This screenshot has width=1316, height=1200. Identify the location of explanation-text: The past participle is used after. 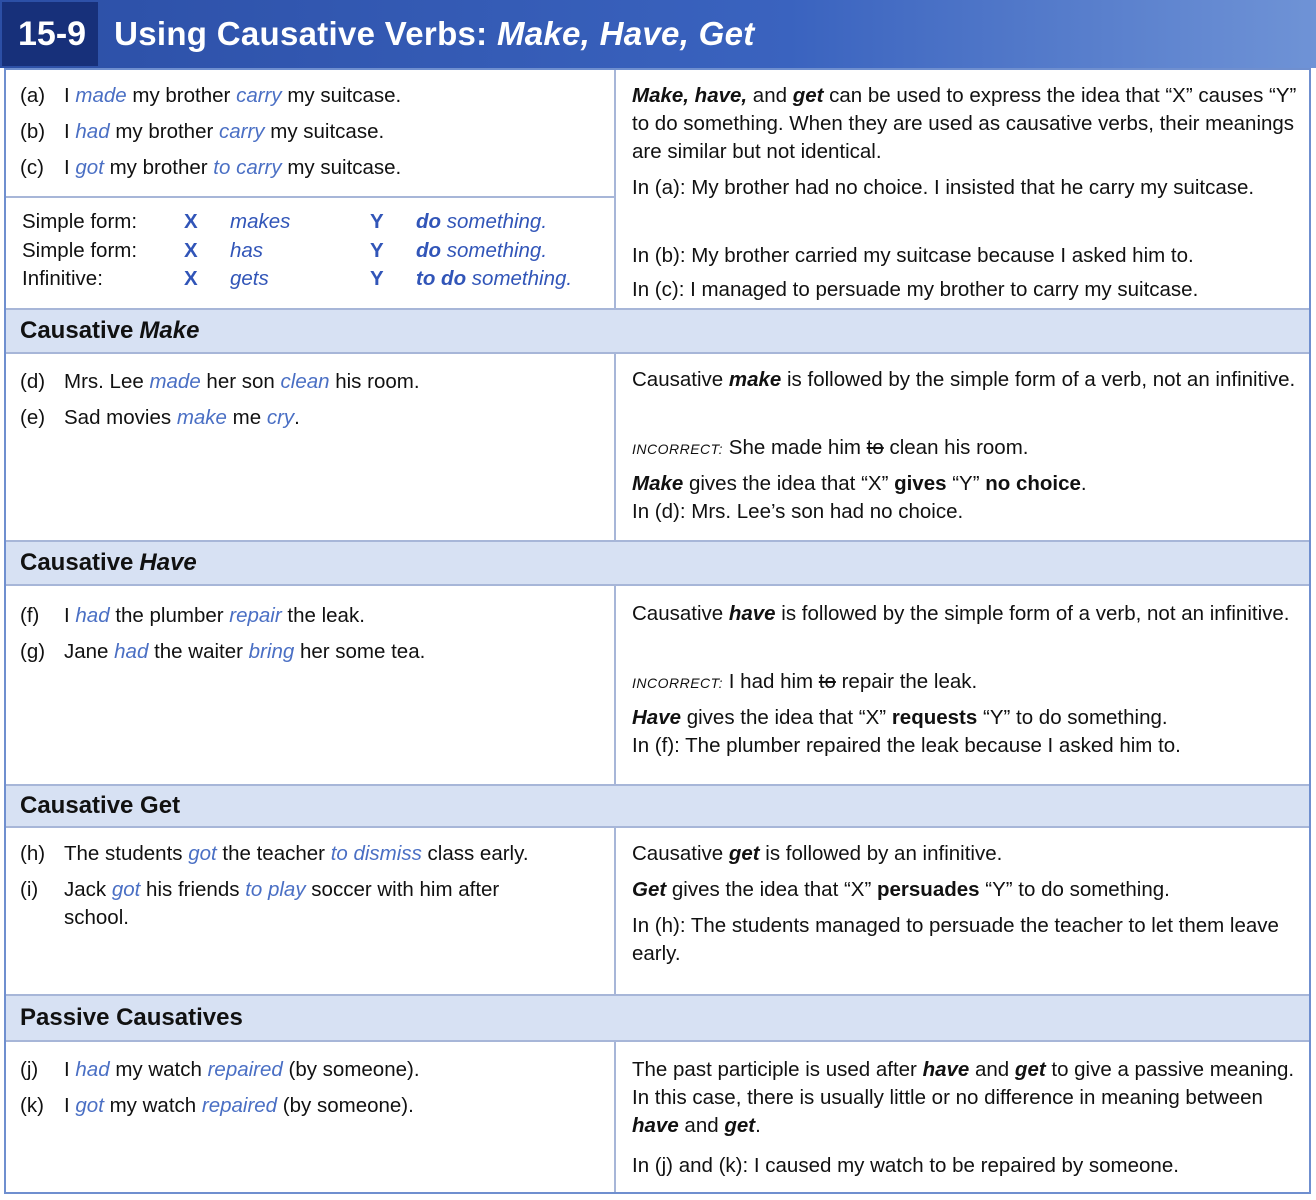
(777, 1069).